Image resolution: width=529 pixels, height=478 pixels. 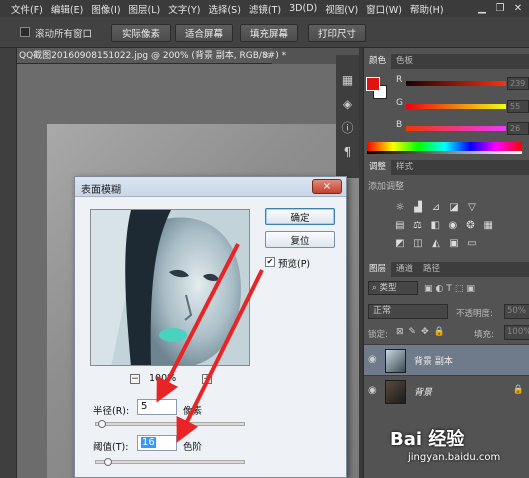 I want to click on actual-pixels-button: 实际像素, so click(x=141, y=33).